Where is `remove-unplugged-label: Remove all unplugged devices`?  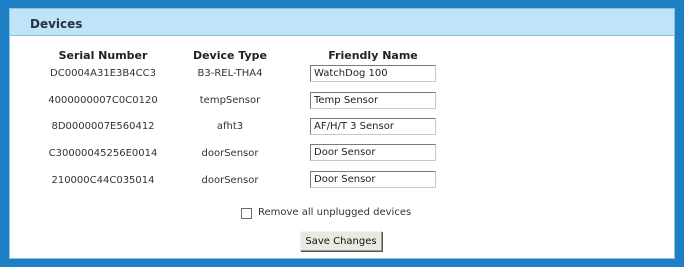 remove-unplugged-label: Remove all unplugged devices is located at coordinates (334, 213).